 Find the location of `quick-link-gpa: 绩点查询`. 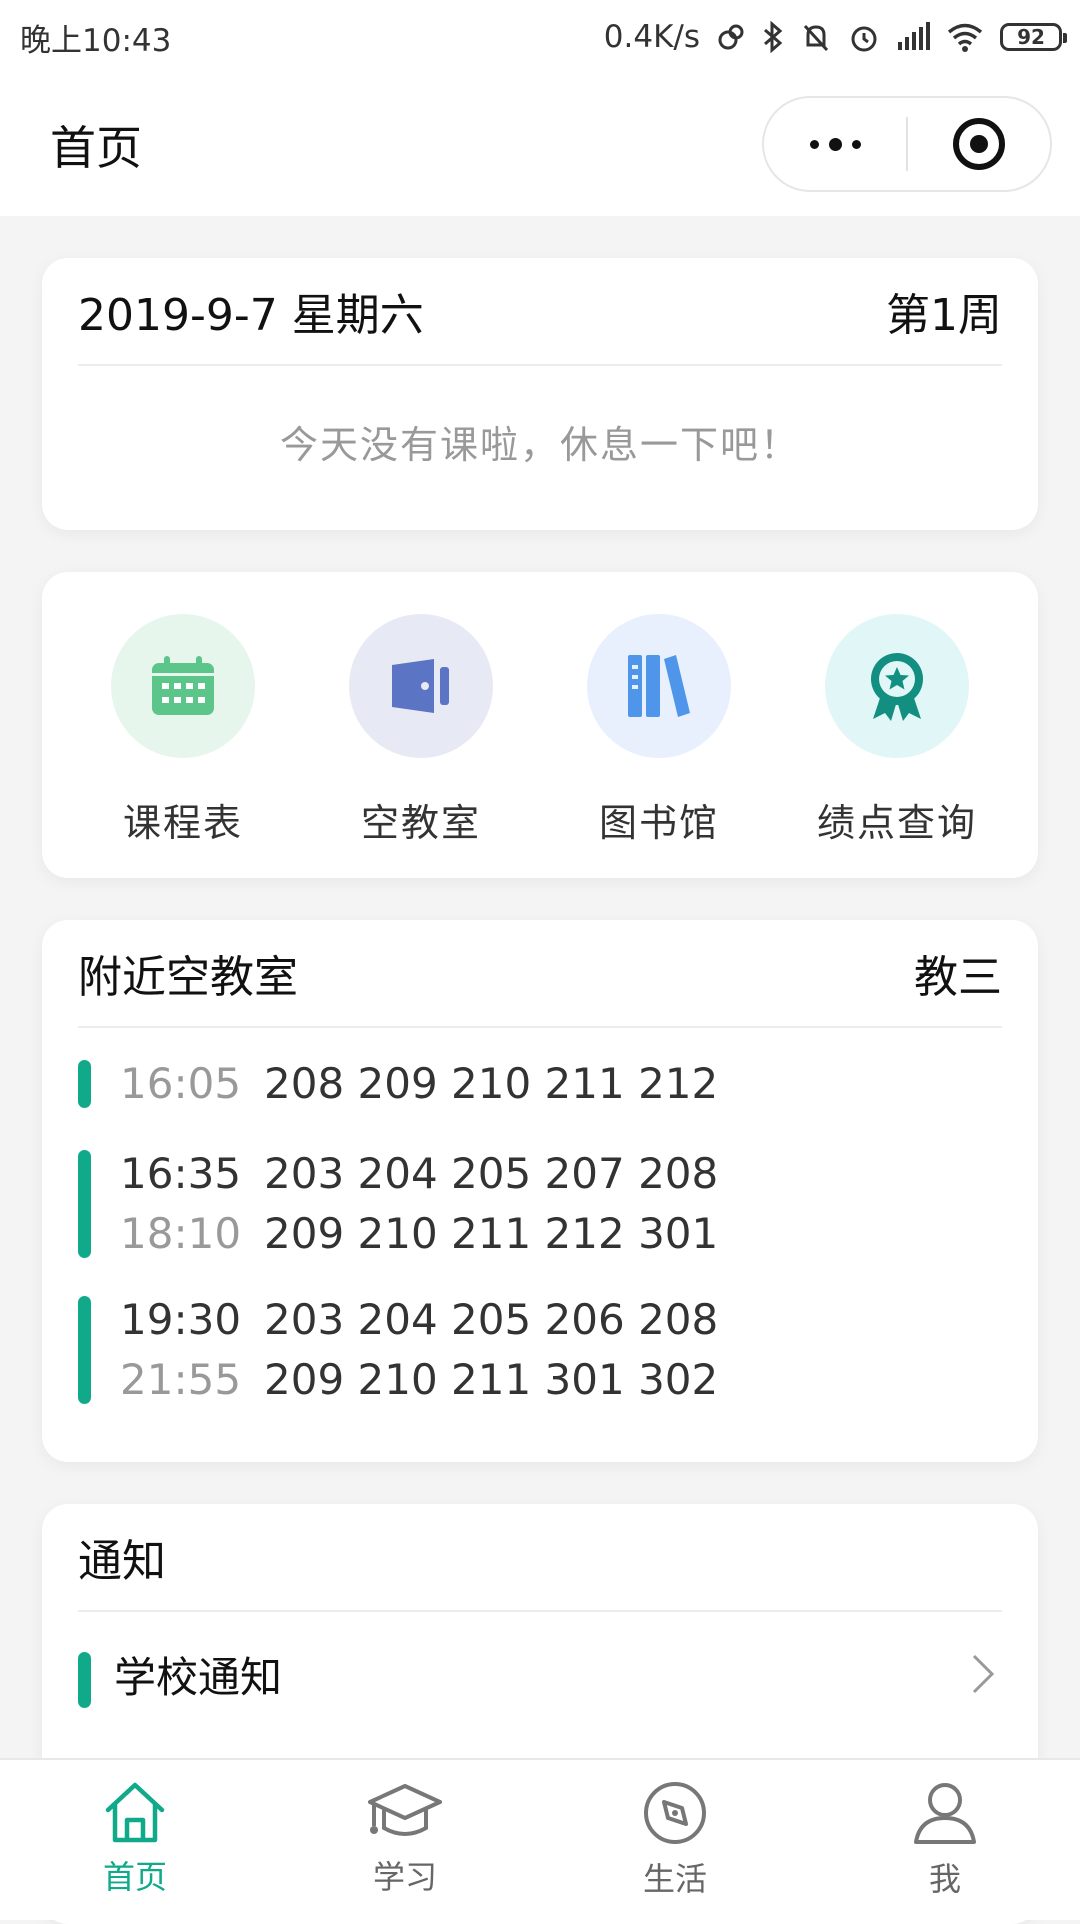

quick-link-gpa: 绩点查询 is located at coordinates (897, 746).